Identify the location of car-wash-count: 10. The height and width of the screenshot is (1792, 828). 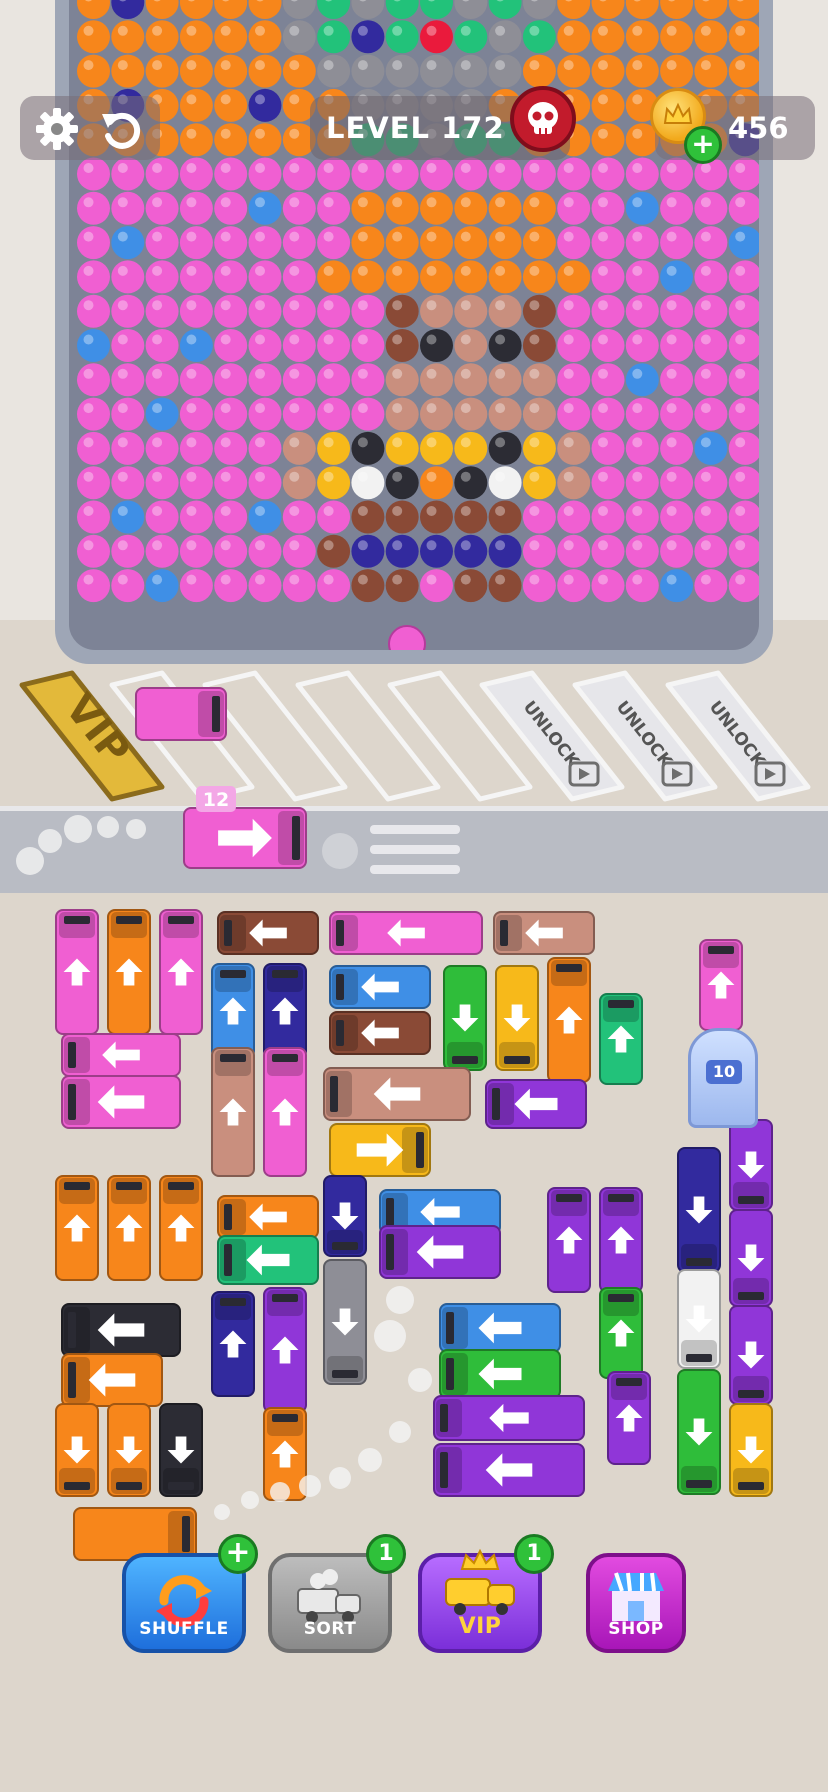
(724, 1072).